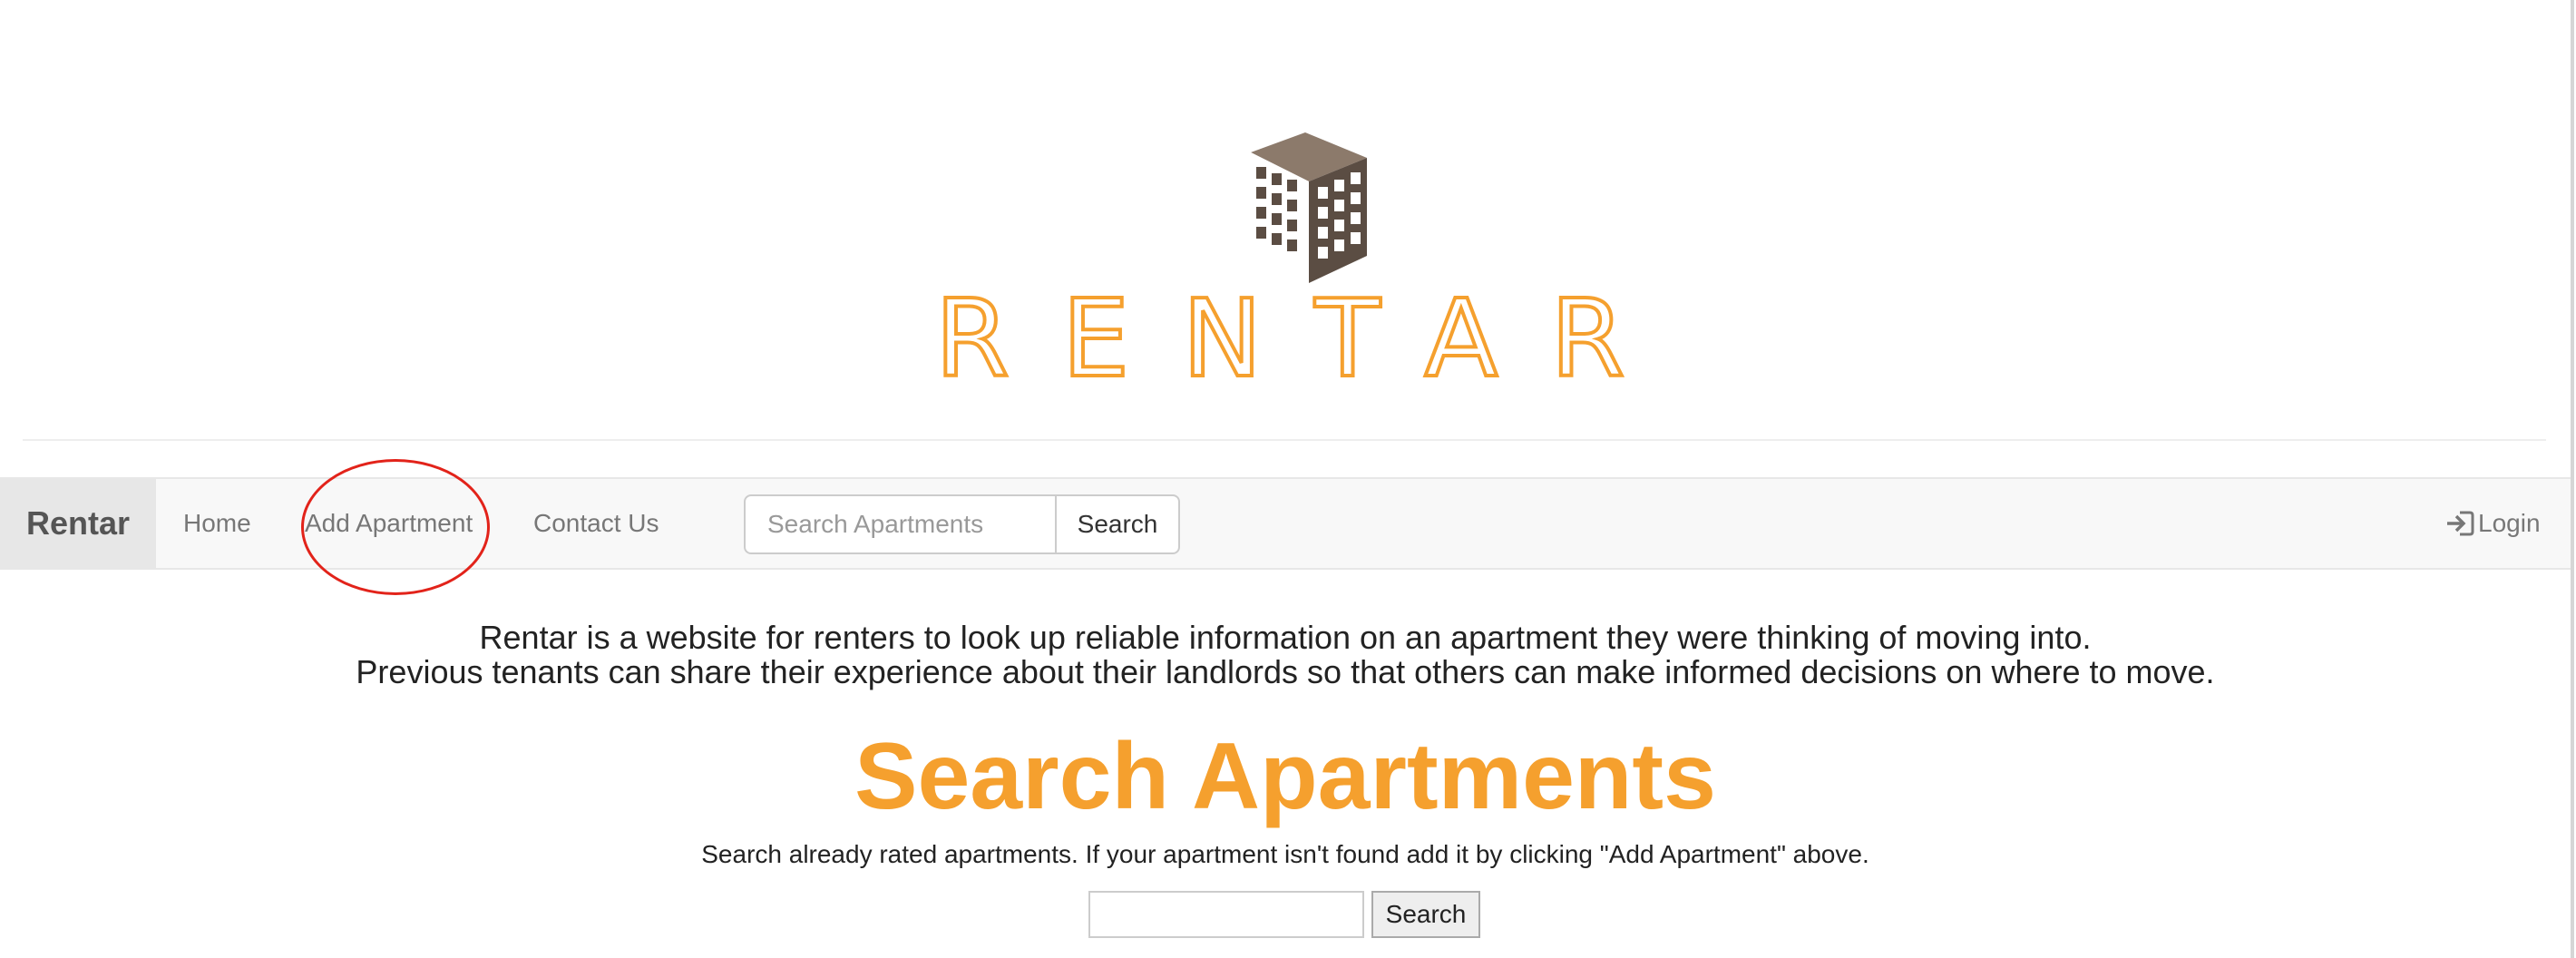 This screenshot has height=958, width=2576. I want to click on header-divider, so click(1284, 440).